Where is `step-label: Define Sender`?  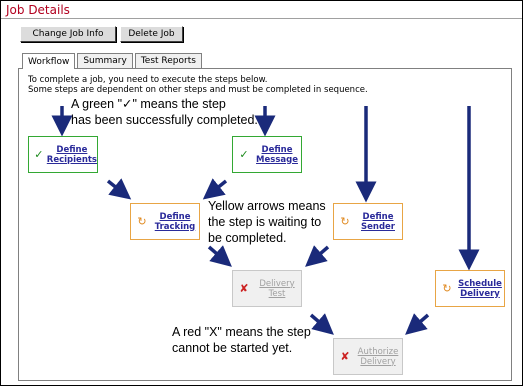 step-label: Define Sender is located at coordinates (378, 222).